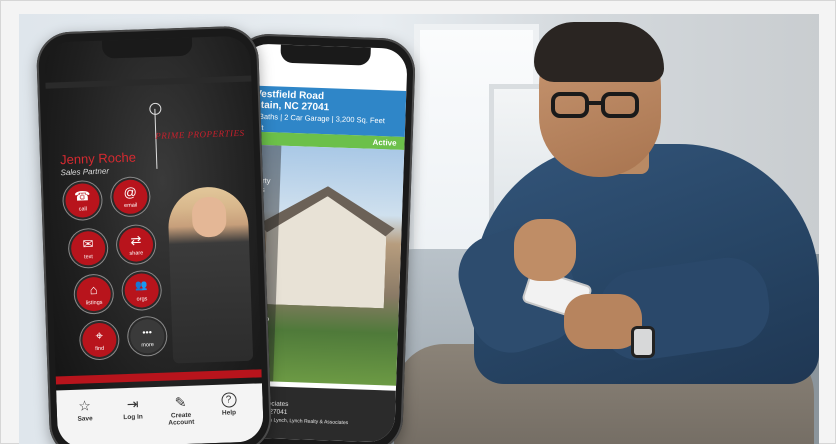 Image resolution: width=836 pixels, height=444 pixels. What do you see at coordinates (99, 335) in the screenshot?
I see `find-icon: ⌖` at bounding box center [99, 335].